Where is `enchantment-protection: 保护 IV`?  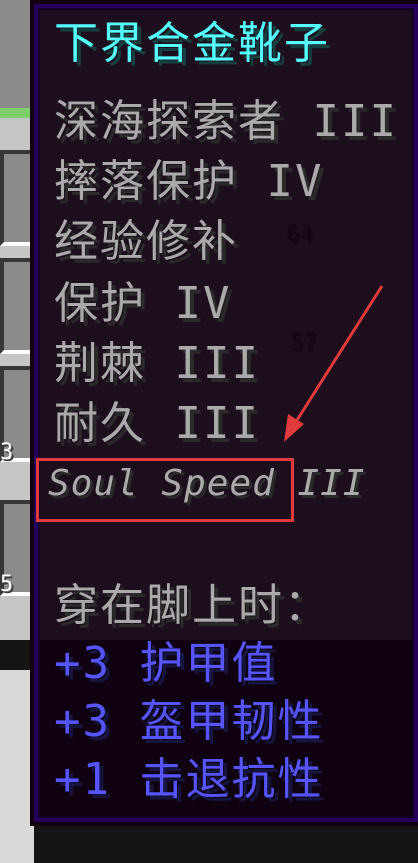 enchantment-protection: 保护 IV is located at coordinates (143, 303).